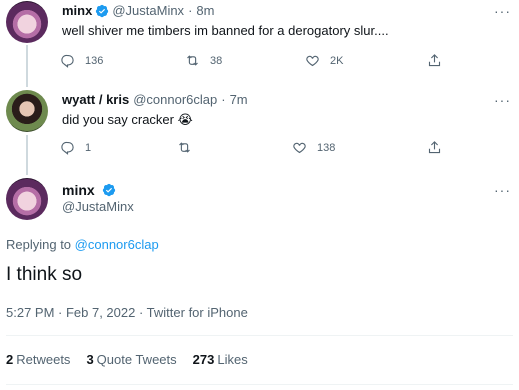 The width and height of the screenshot is (519, 390). What do you see at coordinates (44, 274) in the screenshot?
I see `tweet-text: I think so` at bounding box center [44, 274].